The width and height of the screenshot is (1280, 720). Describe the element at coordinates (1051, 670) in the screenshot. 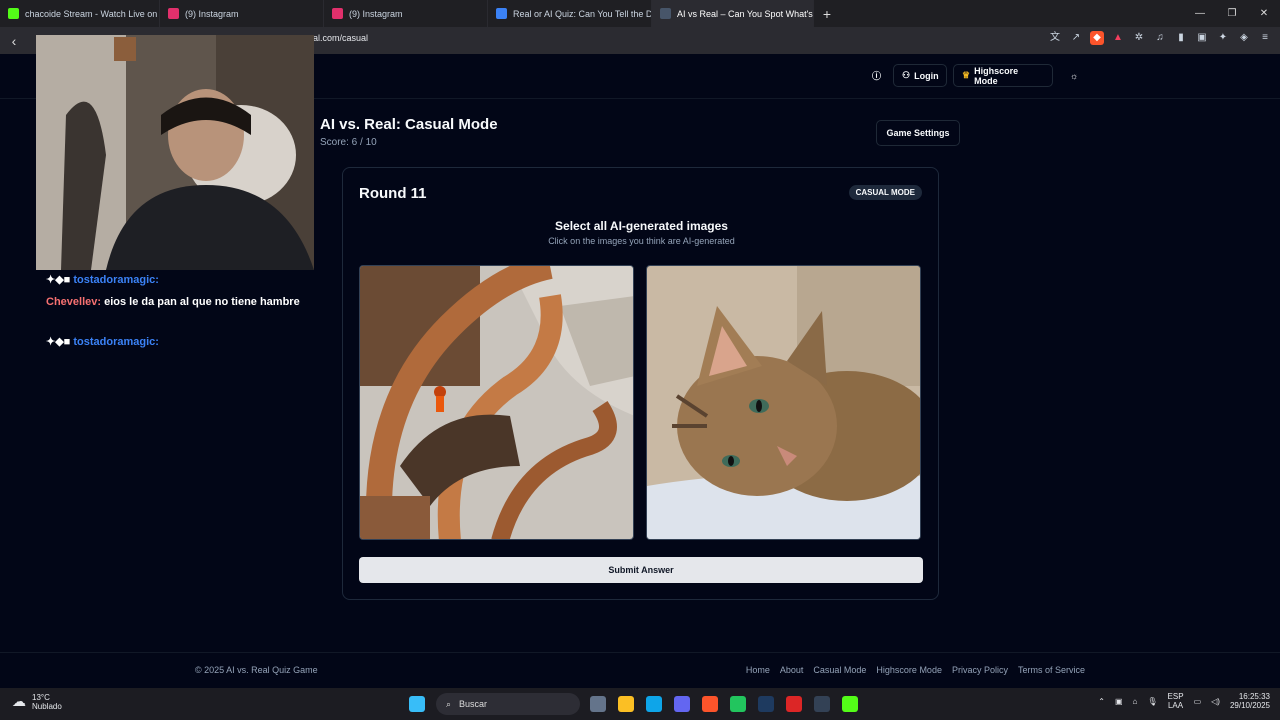

I see `footer-link-terms: Terms of Service` at that location.